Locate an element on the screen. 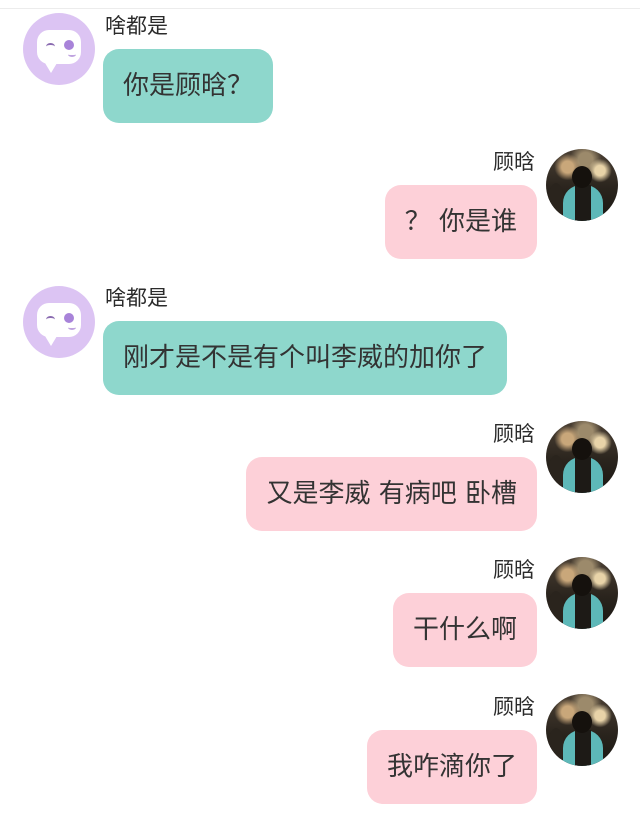 The width and height of the screenshot is (640, 825). top-divider is located at coordinates (320, 4).